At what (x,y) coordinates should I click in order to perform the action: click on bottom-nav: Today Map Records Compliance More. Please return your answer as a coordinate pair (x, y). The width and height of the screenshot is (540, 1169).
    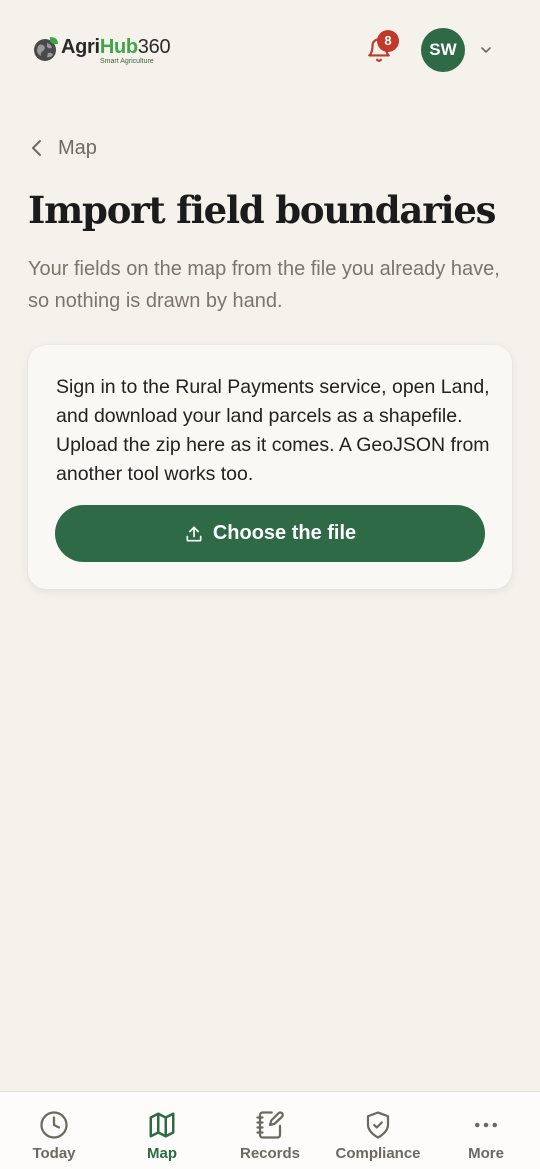
    Looking at the image, I should click on (270, 1130).